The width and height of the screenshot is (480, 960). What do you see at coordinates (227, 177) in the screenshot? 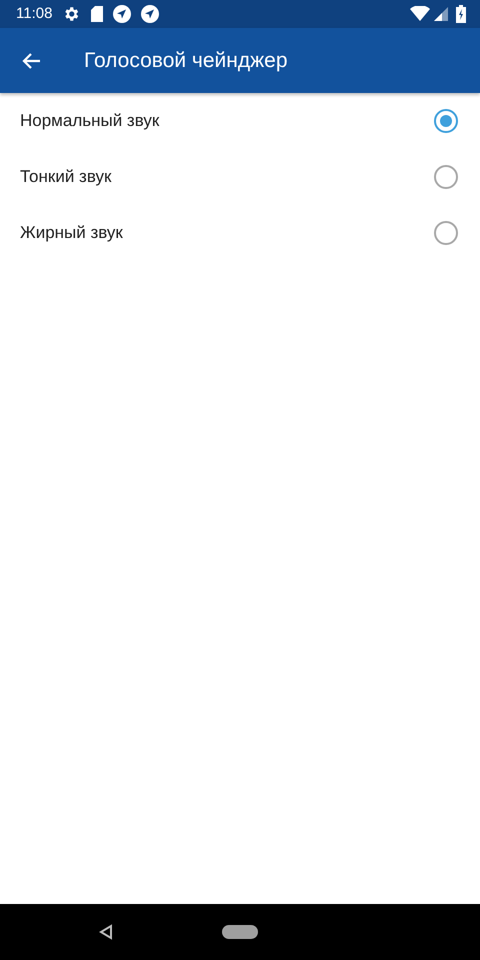
I see `option-label: Тонкий звук` at bounding box center [227, 177].